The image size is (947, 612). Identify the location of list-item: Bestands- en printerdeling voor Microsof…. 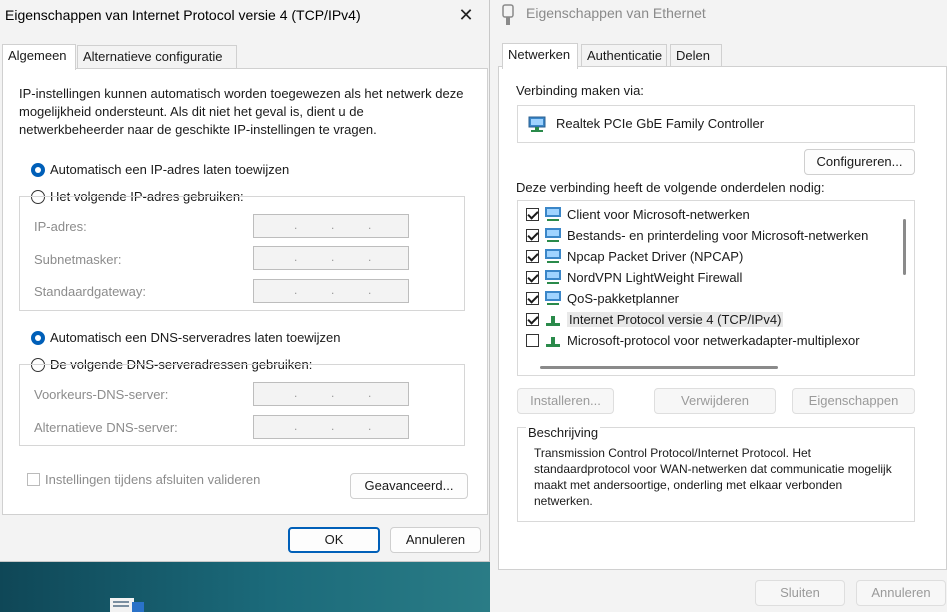
(697, 235).